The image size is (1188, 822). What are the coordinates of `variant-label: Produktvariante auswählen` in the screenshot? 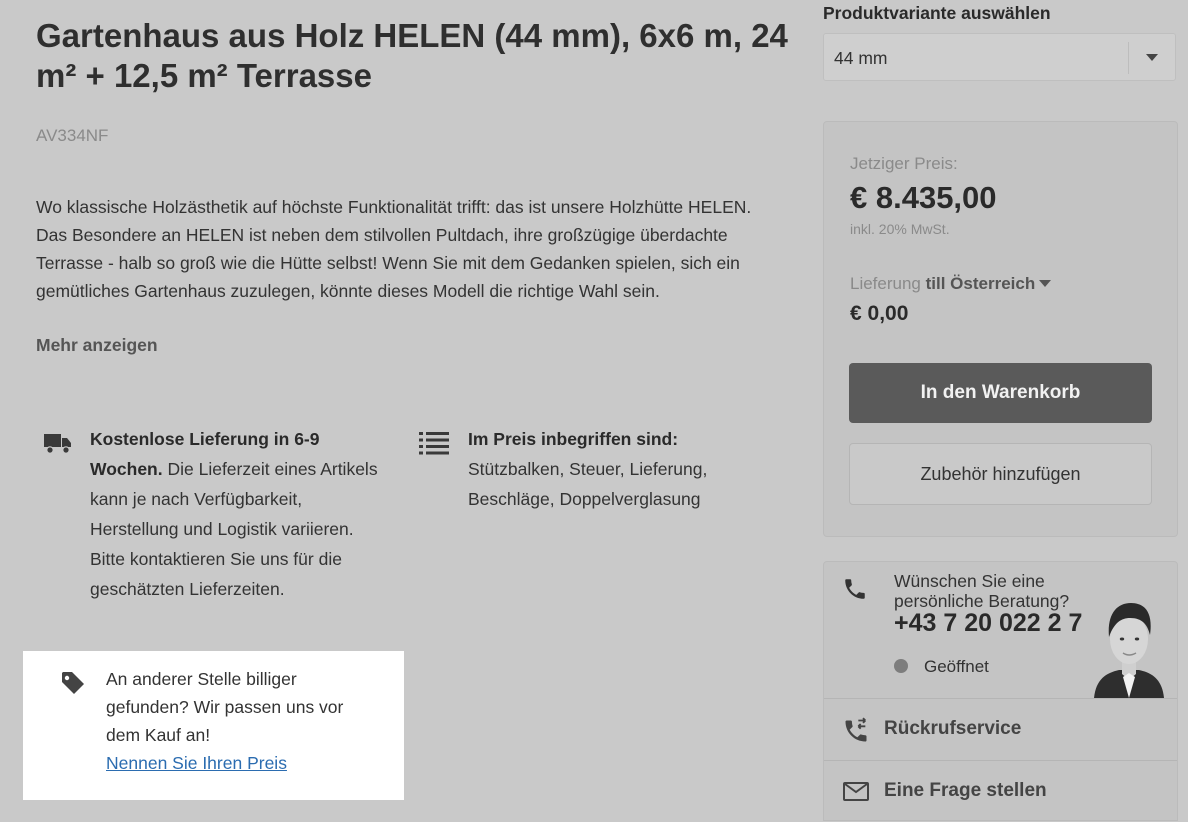 It's located at (937, 13).